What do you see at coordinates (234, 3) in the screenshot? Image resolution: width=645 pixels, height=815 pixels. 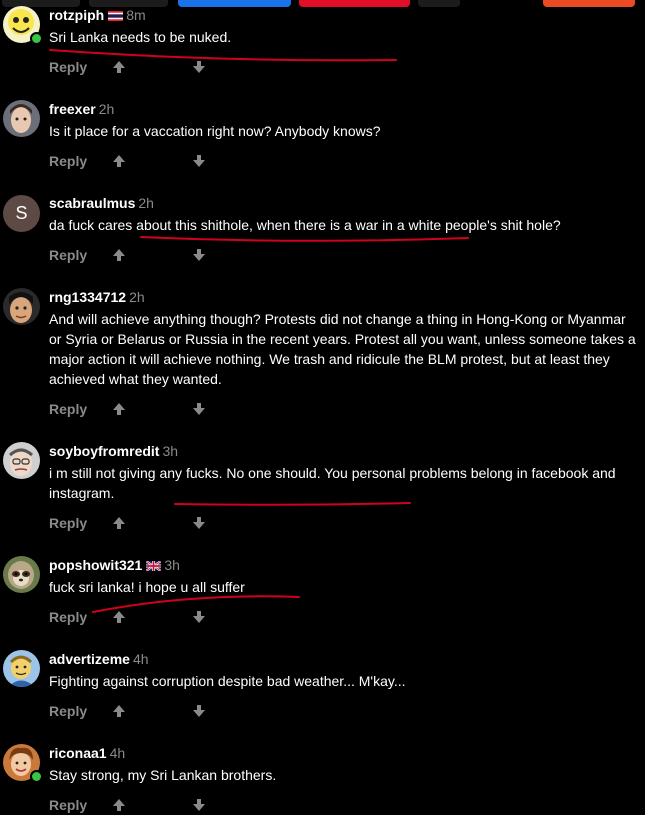 I see `toolbar-share-button` at bounding box center [234, 3].